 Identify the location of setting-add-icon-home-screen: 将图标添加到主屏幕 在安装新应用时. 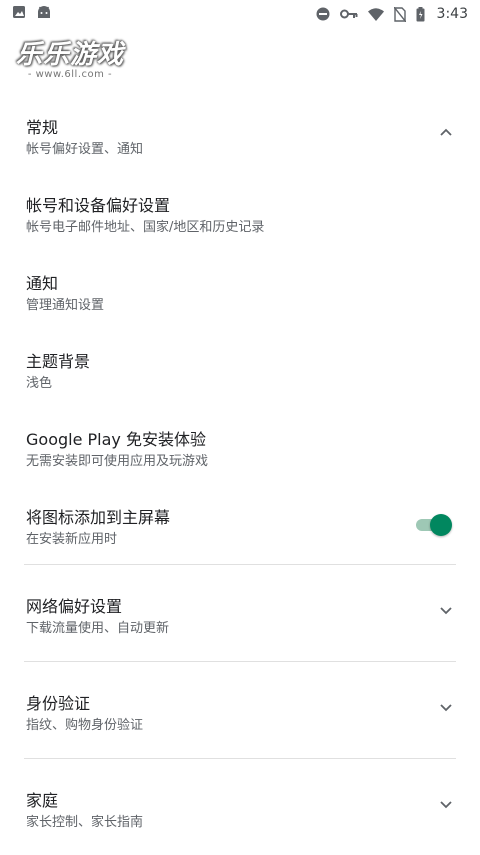
(240, 525).